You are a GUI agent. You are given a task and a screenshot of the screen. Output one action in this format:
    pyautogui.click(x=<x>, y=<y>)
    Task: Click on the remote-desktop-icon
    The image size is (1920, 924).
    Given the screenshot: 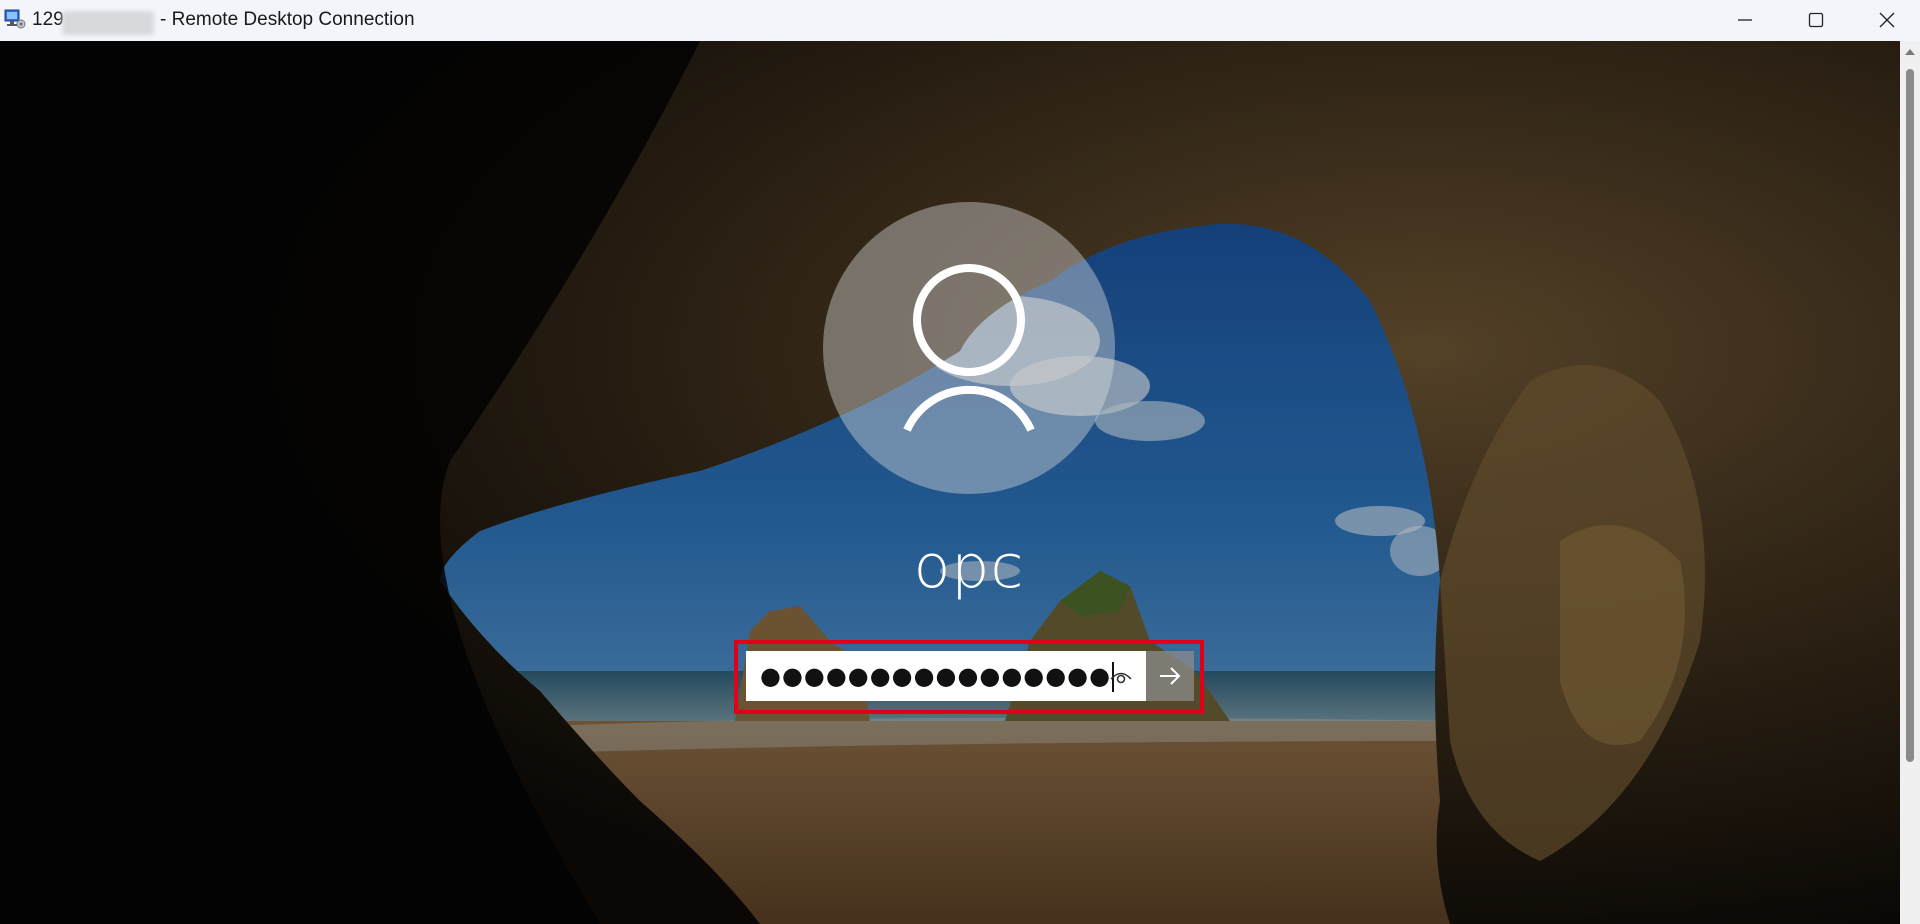 What is the action you would take?
    pyautogui.click(x=15, y=19)
    